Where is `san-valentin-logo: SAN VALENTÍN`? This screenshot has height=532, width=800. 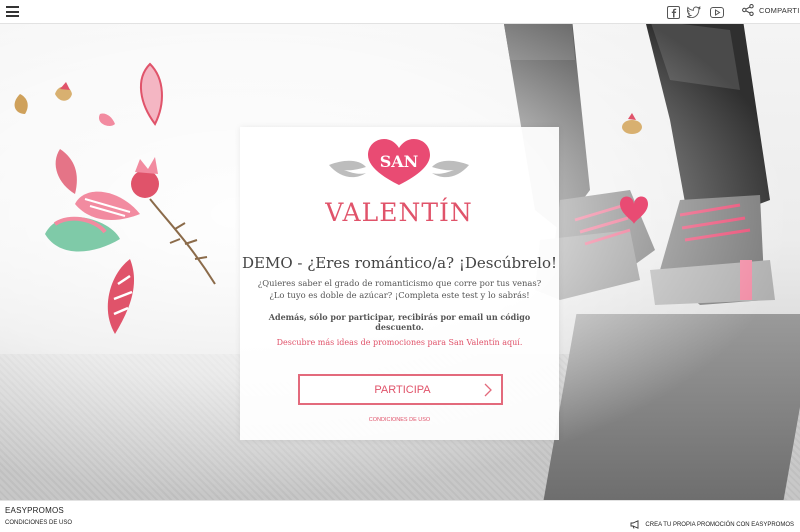
san-valentin-logo: SAN VALENTÍN is located at coordinates (398, 183).